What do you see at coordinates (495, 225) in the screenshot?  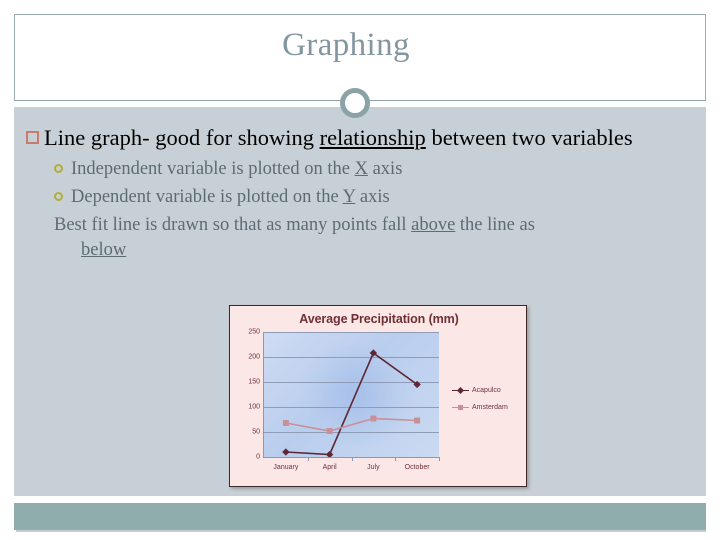 I see `plain-line-text-middle: the line as` at bounding box center [495, 225].